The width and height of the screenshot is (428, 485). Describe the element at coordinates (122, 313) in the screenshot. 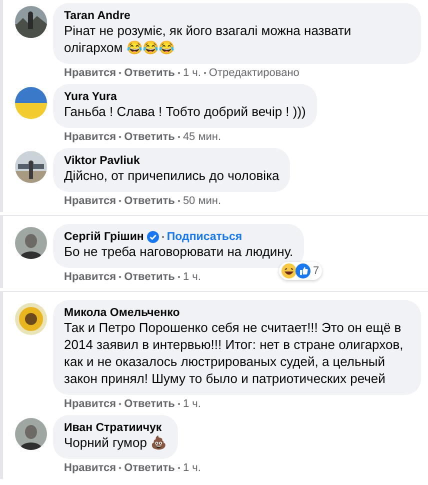

I see `author-name: Микола Омельченко` at that location.